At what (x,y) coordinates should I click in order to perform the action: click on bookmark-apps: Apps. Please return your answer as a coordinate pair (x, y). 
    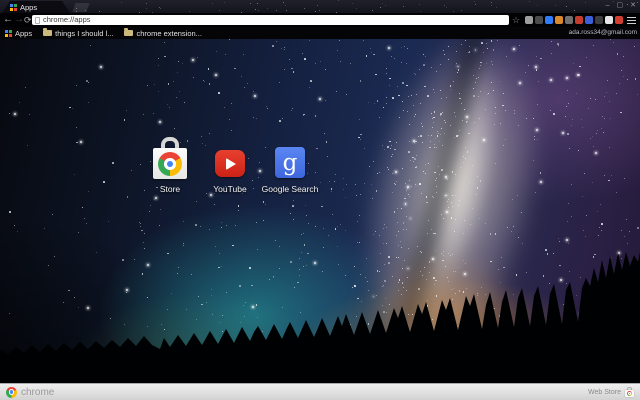
    Looking at the image, I should click on (18, 33).